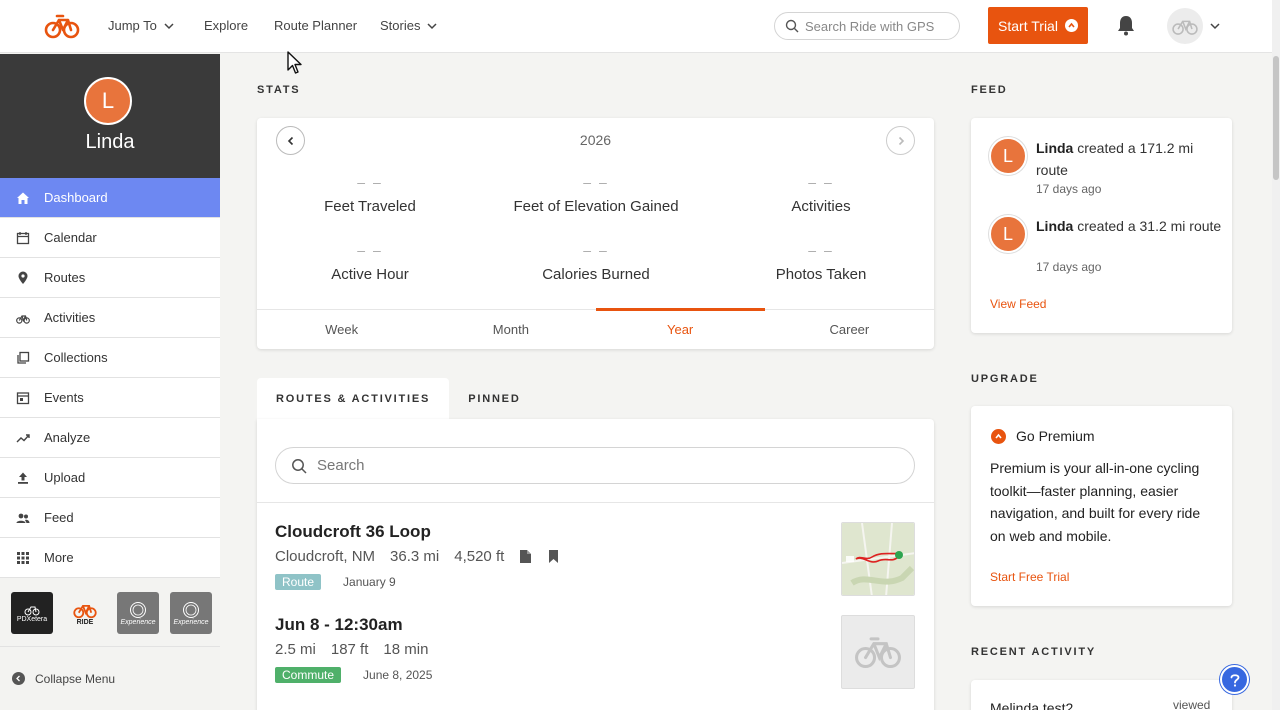 The width and height of the screenshot is (1280, 710). What do you see at coordinates (110, 678) in the screenshot?
I see `collapse-menu-button: Collapse Menu` at bounding box center [110, 678].